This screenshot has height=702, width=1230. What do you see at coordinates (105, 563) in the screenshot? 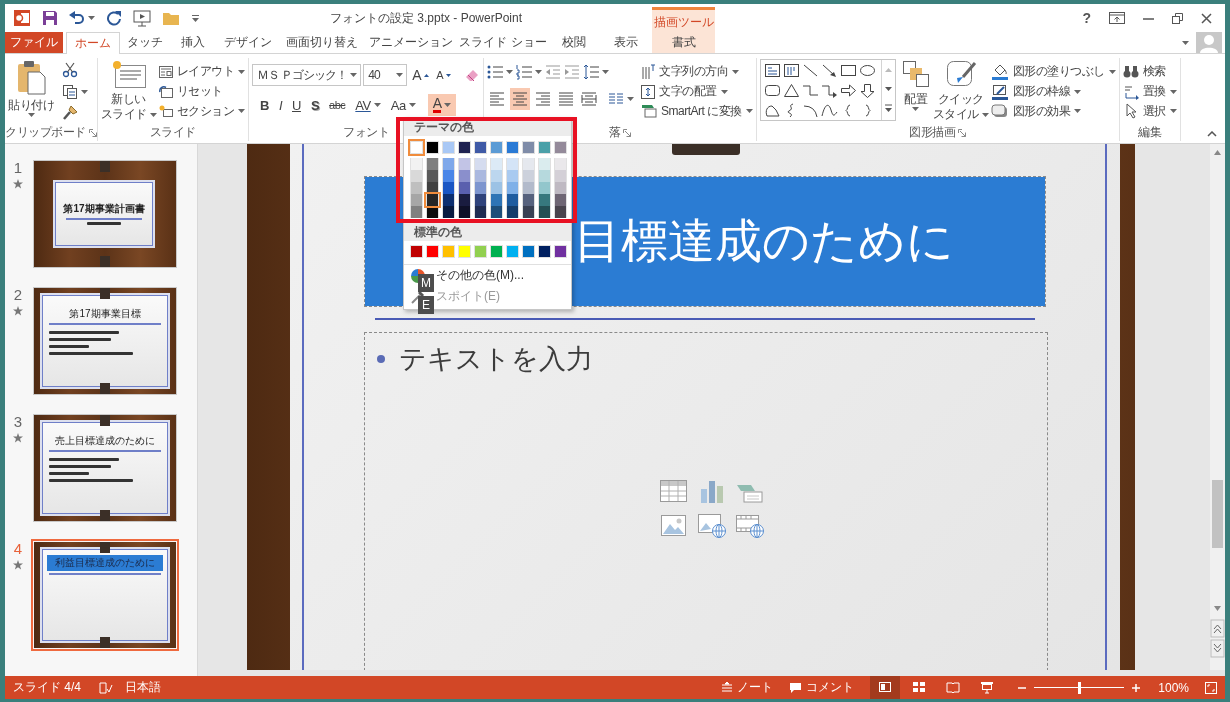
I see `slide-title: 利益目標達成のために` at bounding box center [105, 563].